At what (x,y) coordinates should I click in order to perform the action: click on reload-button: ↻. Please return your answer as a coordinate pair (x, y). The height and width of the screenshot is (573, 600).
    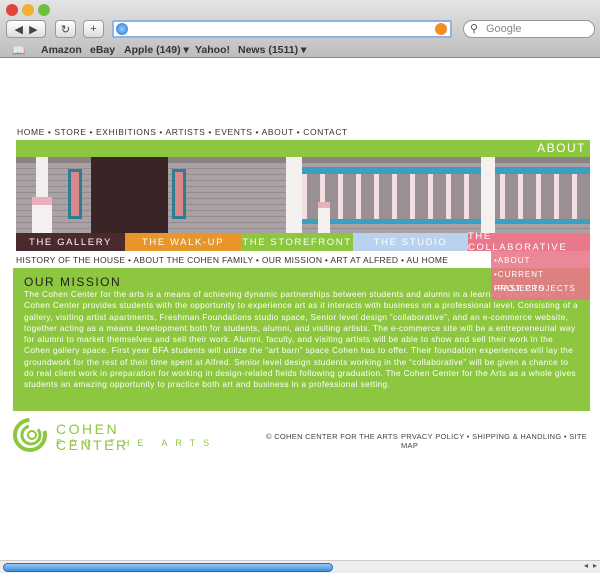
    Looking at the image, I should click on (65, 29).